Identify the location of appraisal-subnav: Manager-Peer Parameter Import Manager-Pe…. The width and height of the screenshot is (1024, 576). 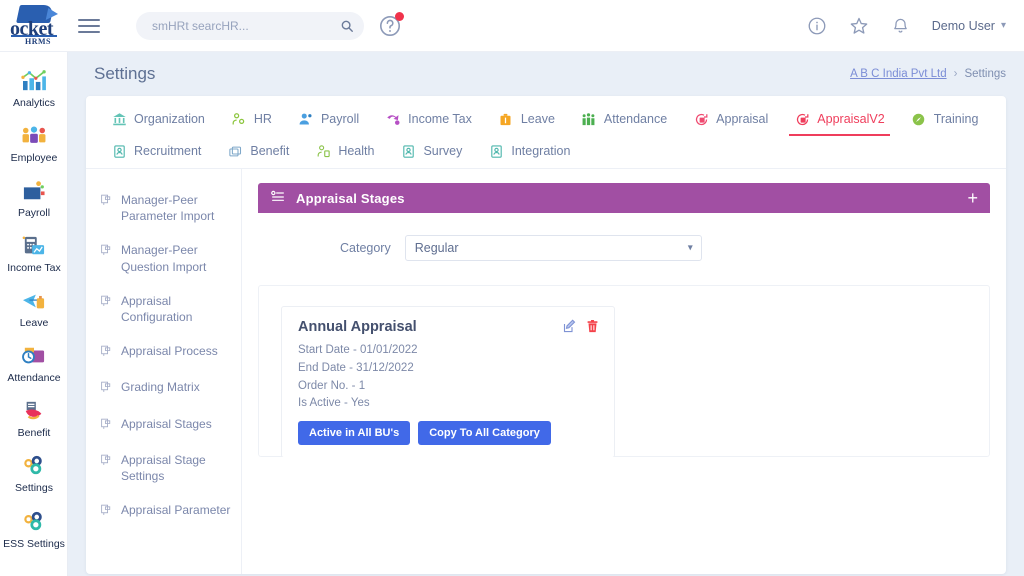
(164, 371).